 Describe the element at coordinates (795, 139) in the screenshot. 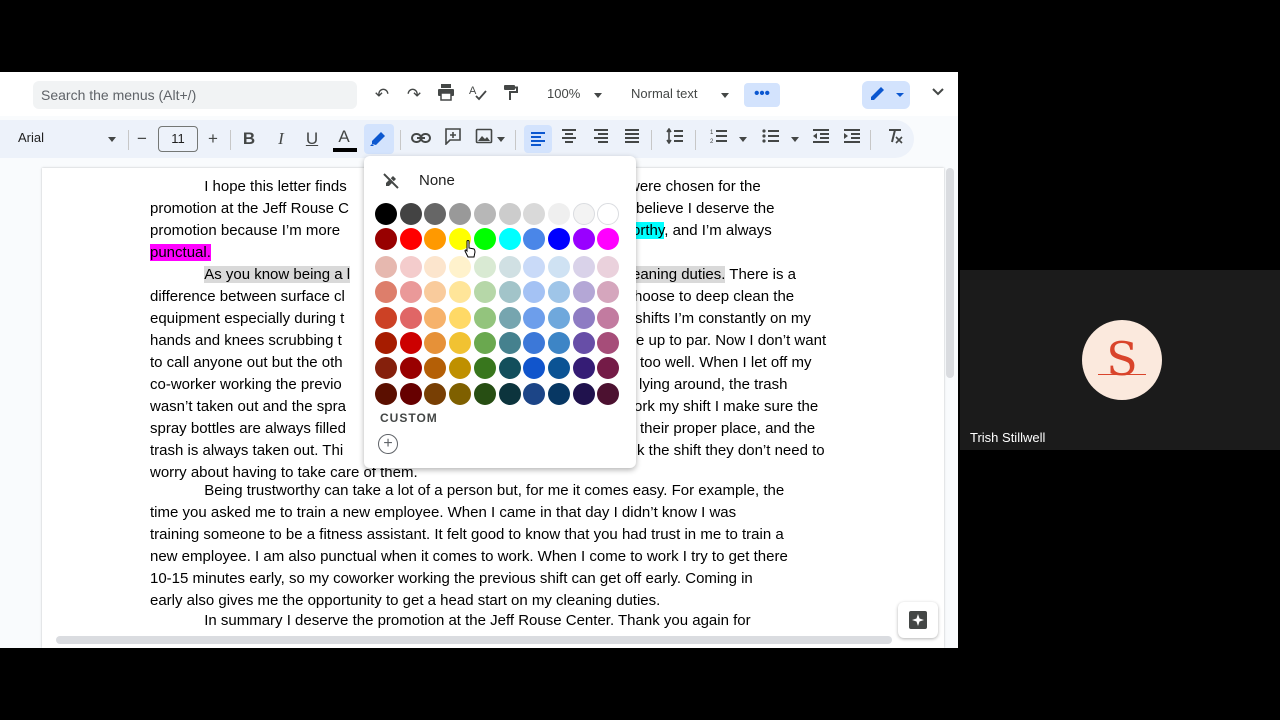

I see `bulleted-list-chevron-icon` at that location.